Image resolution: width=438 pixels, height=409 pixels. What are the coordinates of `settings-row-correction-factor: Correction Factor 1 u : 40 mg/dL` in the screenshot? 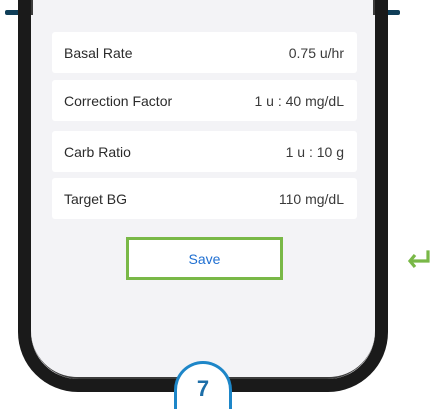 It's located at (204, 100).